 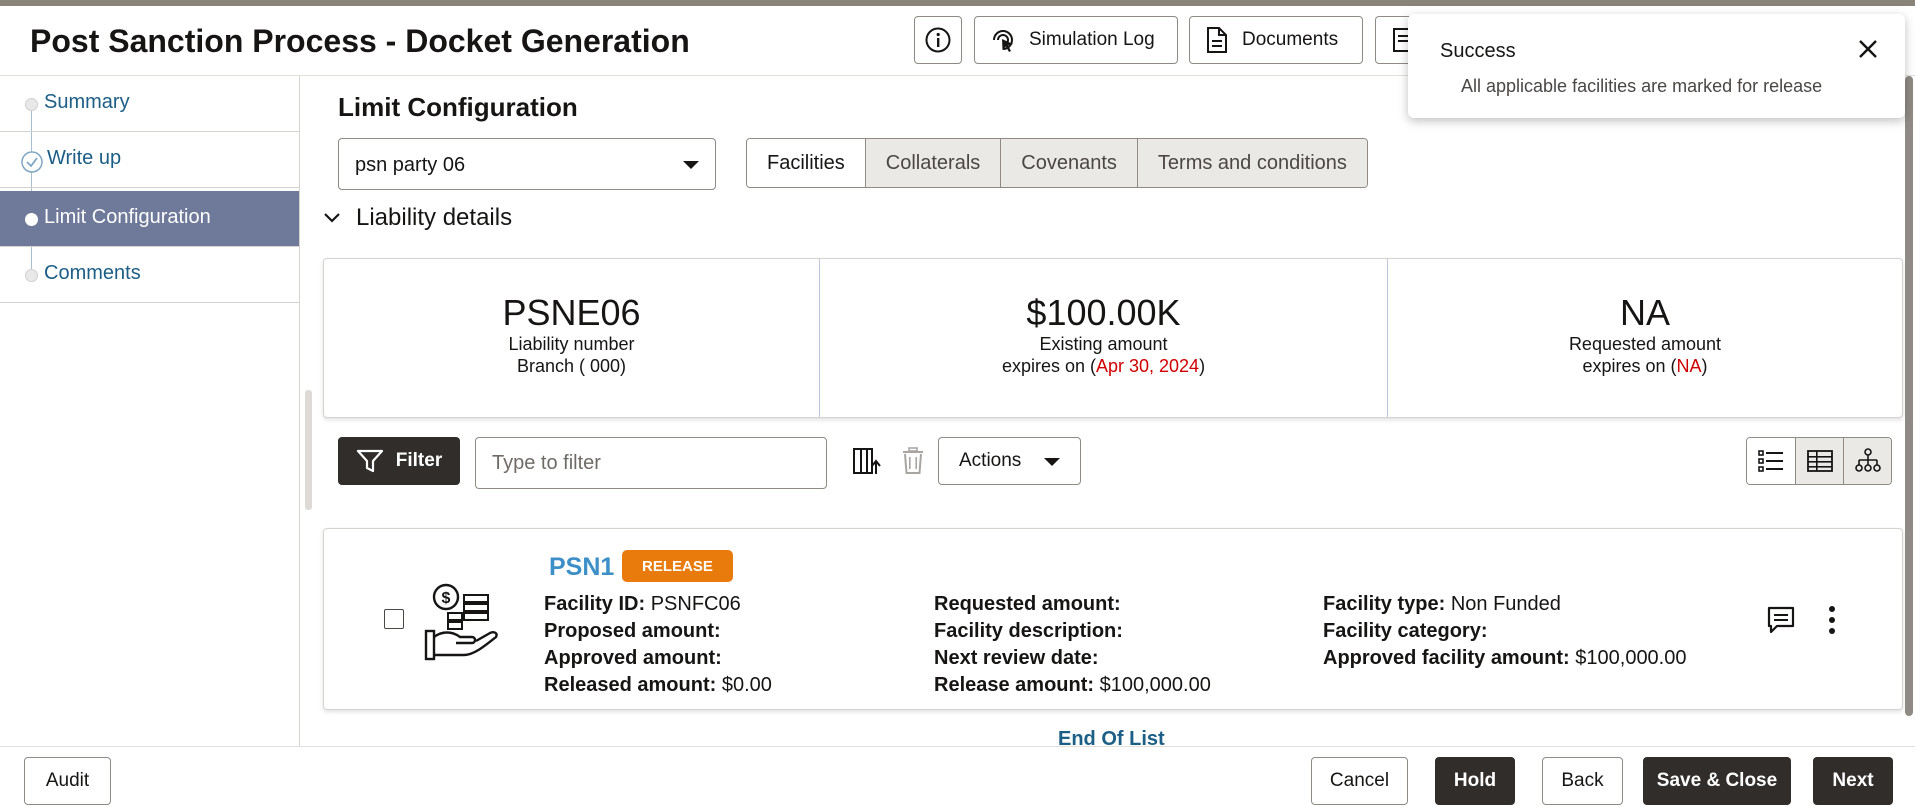 I want to click on actions-menu-button: Actions, so click(x=1009, y=461).